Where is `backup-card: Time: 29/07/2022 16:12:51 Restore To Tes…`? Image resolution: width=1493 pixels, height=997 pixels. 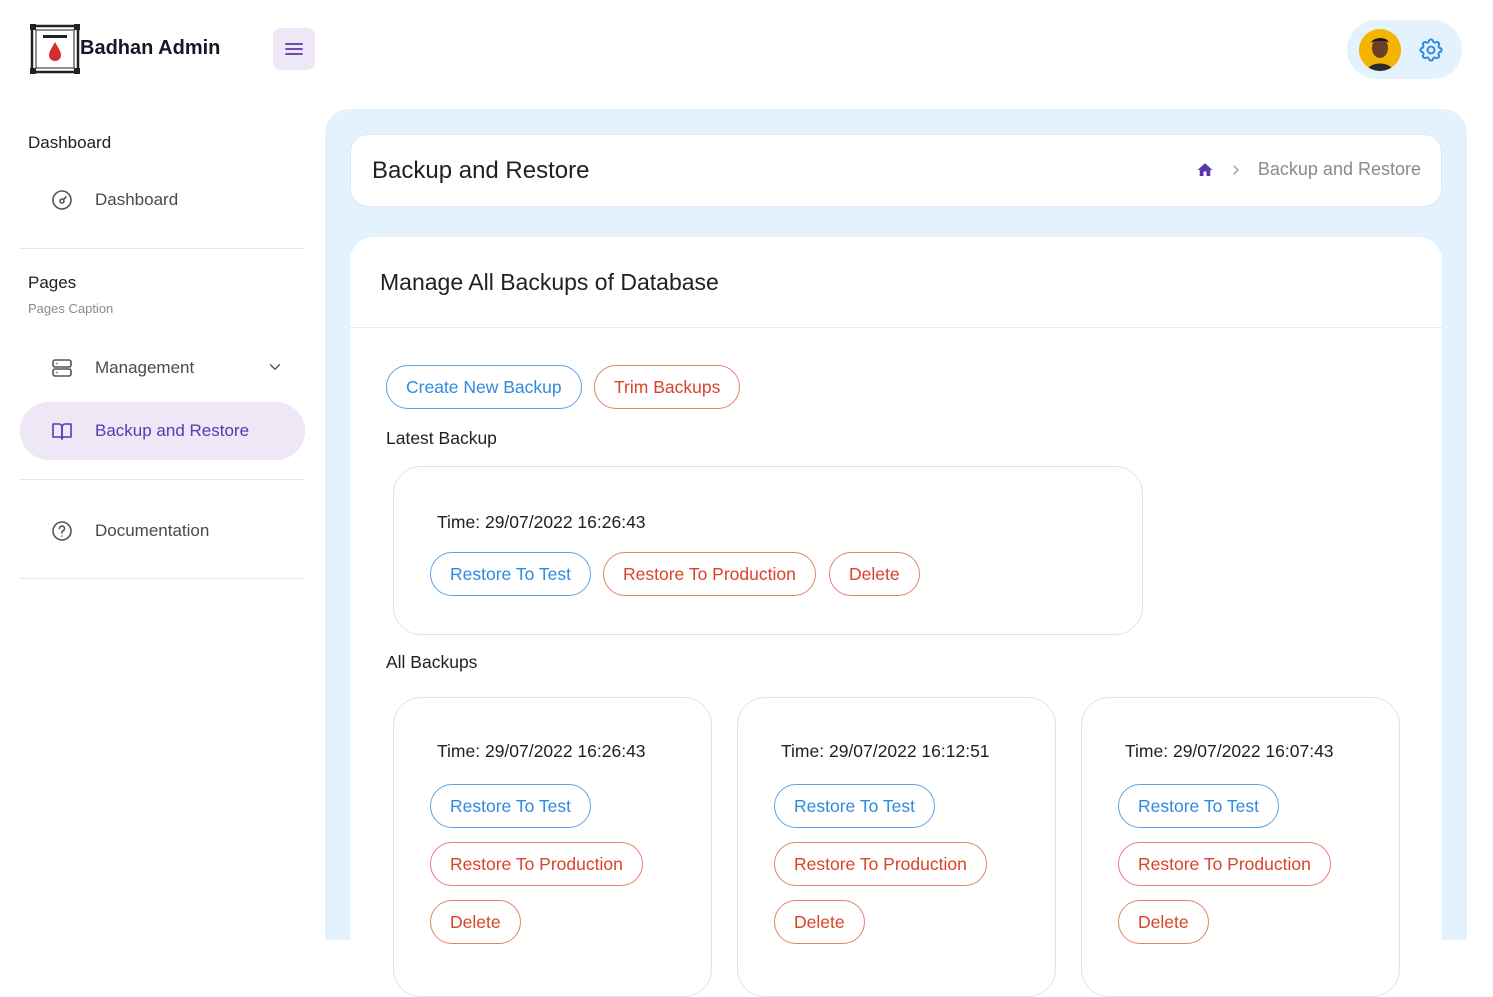 backup-card: Time: 29/07/2022 16:12:51 Restore To Tes… is located at coordinates (896, 847).